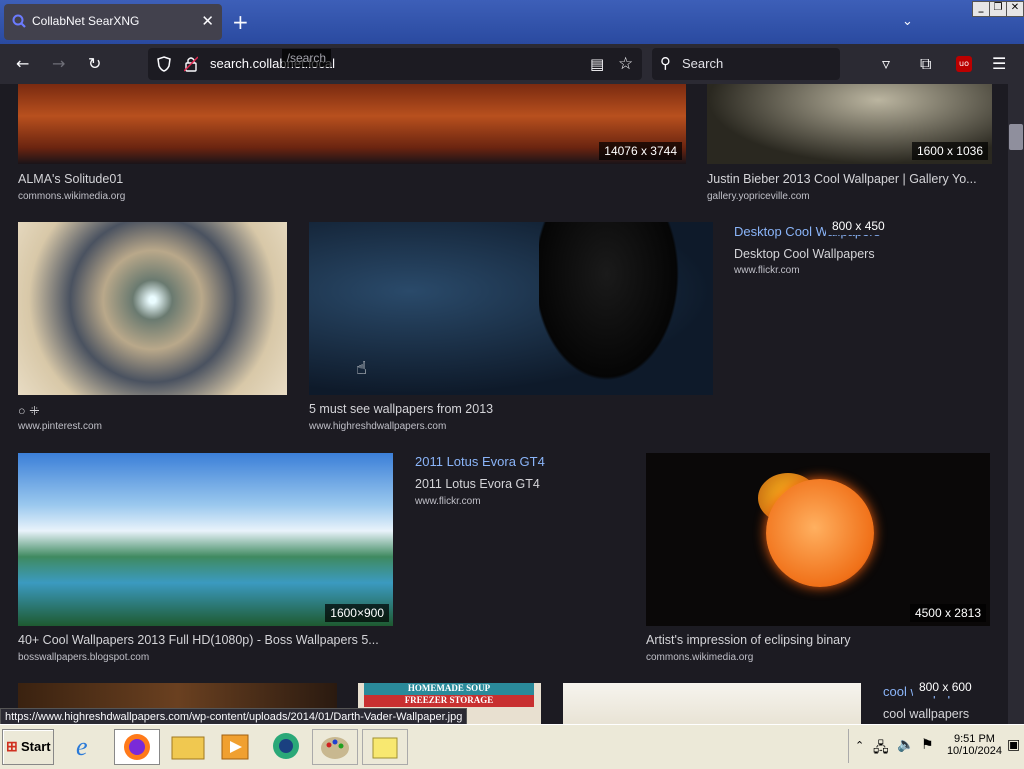 The height and width of the screenshot is (769, 1024). I want to click on tab-title: CollabNet SearXNG, so click(86, 21).